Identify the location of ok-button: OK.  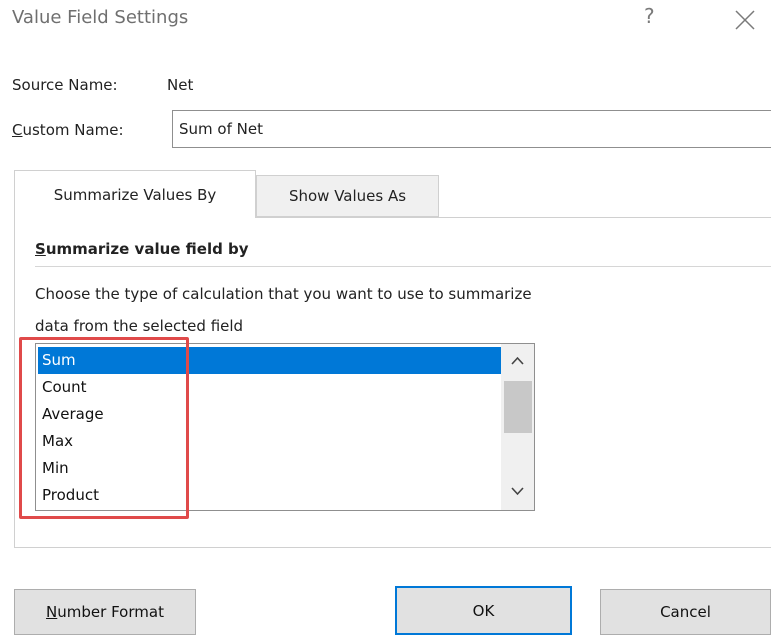
(483, 610).